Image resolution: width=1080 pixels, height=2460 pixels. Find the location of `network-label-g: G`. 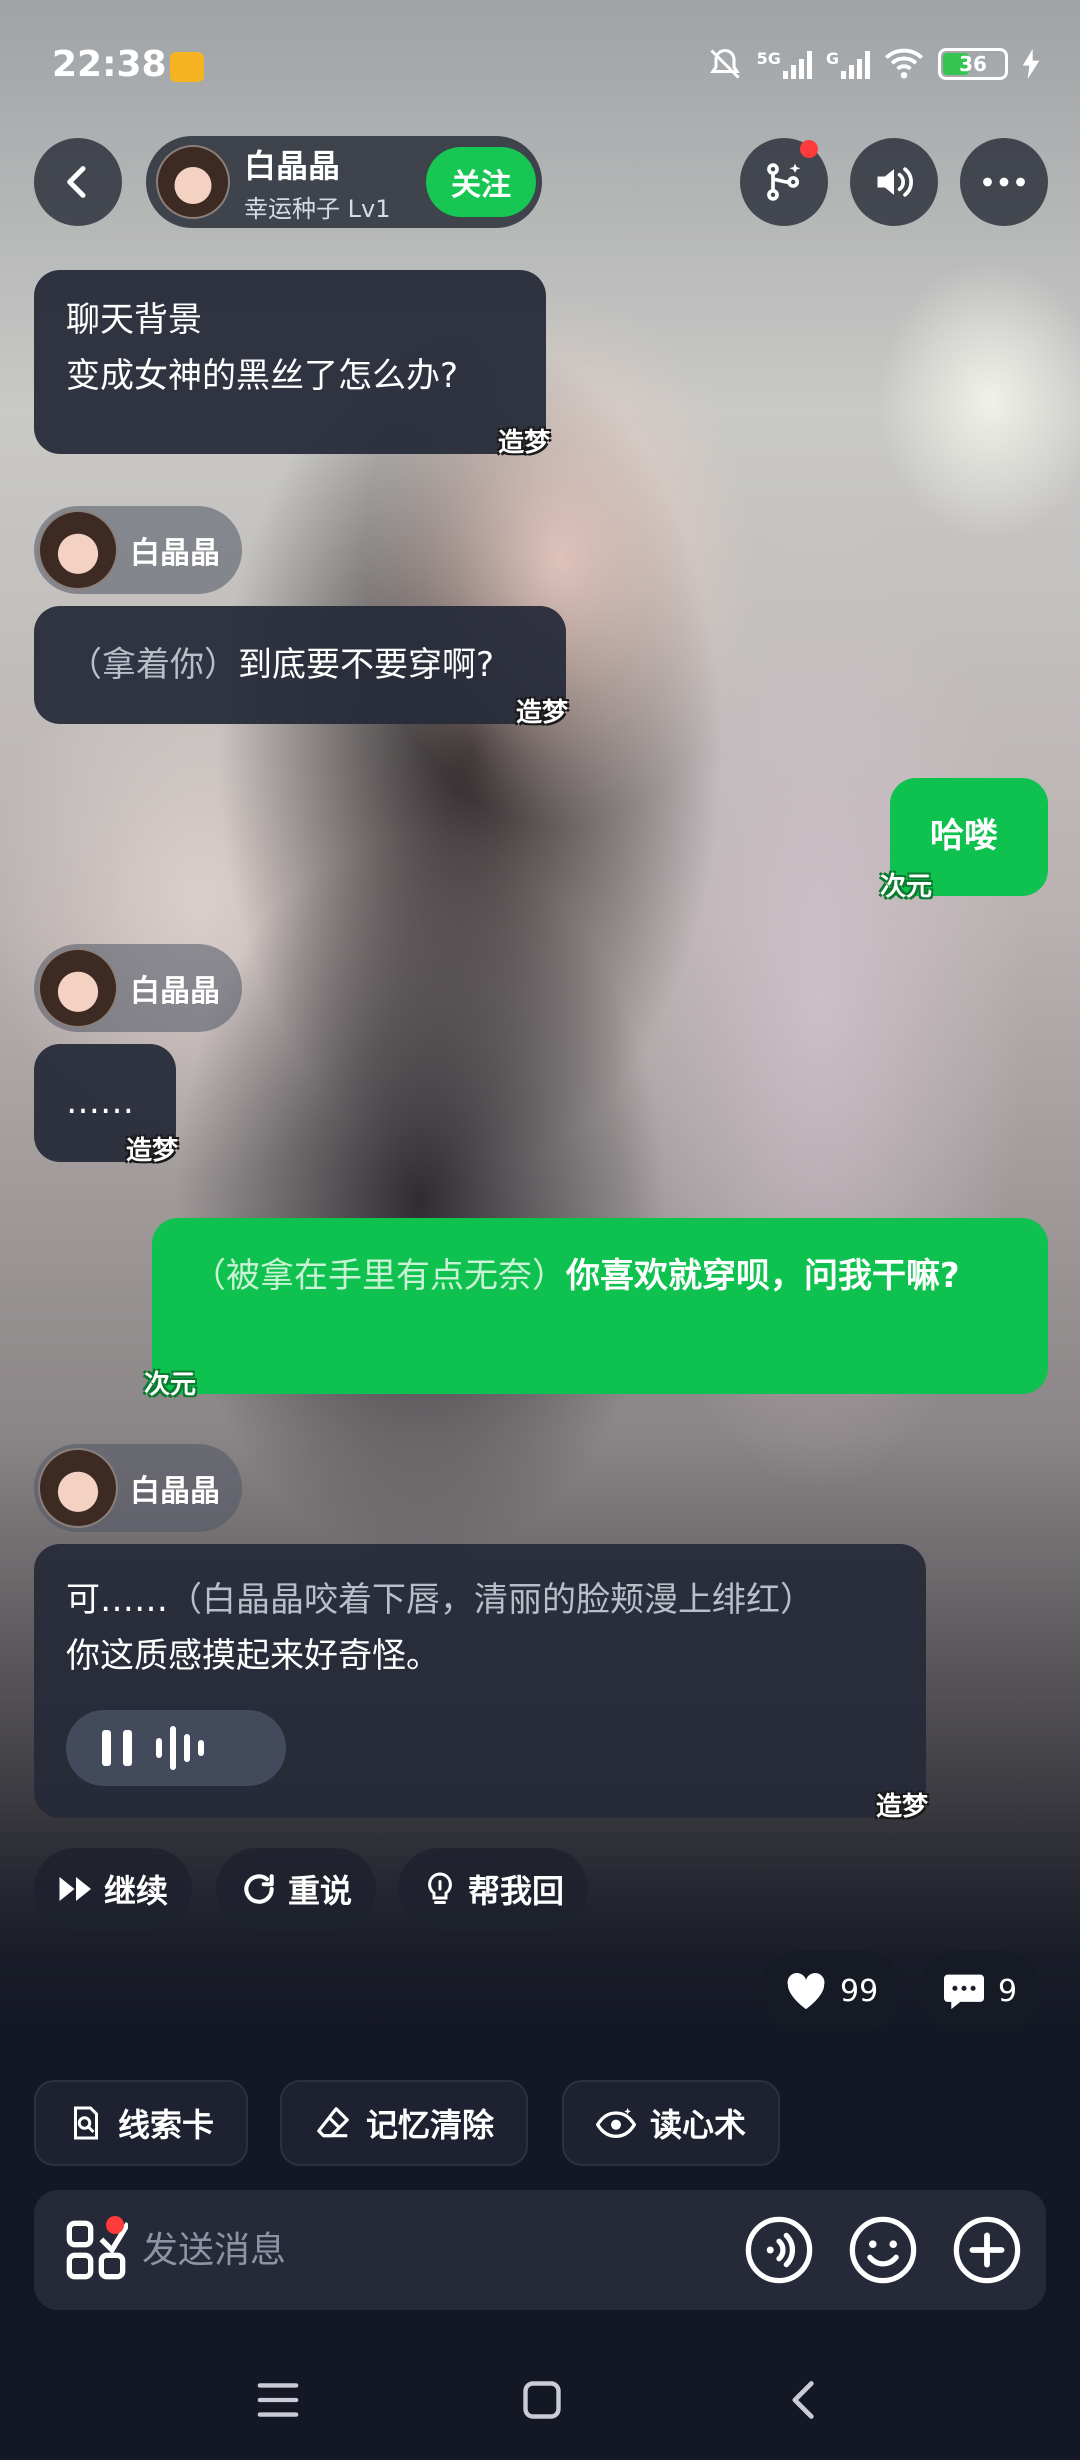

network-label-g: G is located at coordinates (832, 58).